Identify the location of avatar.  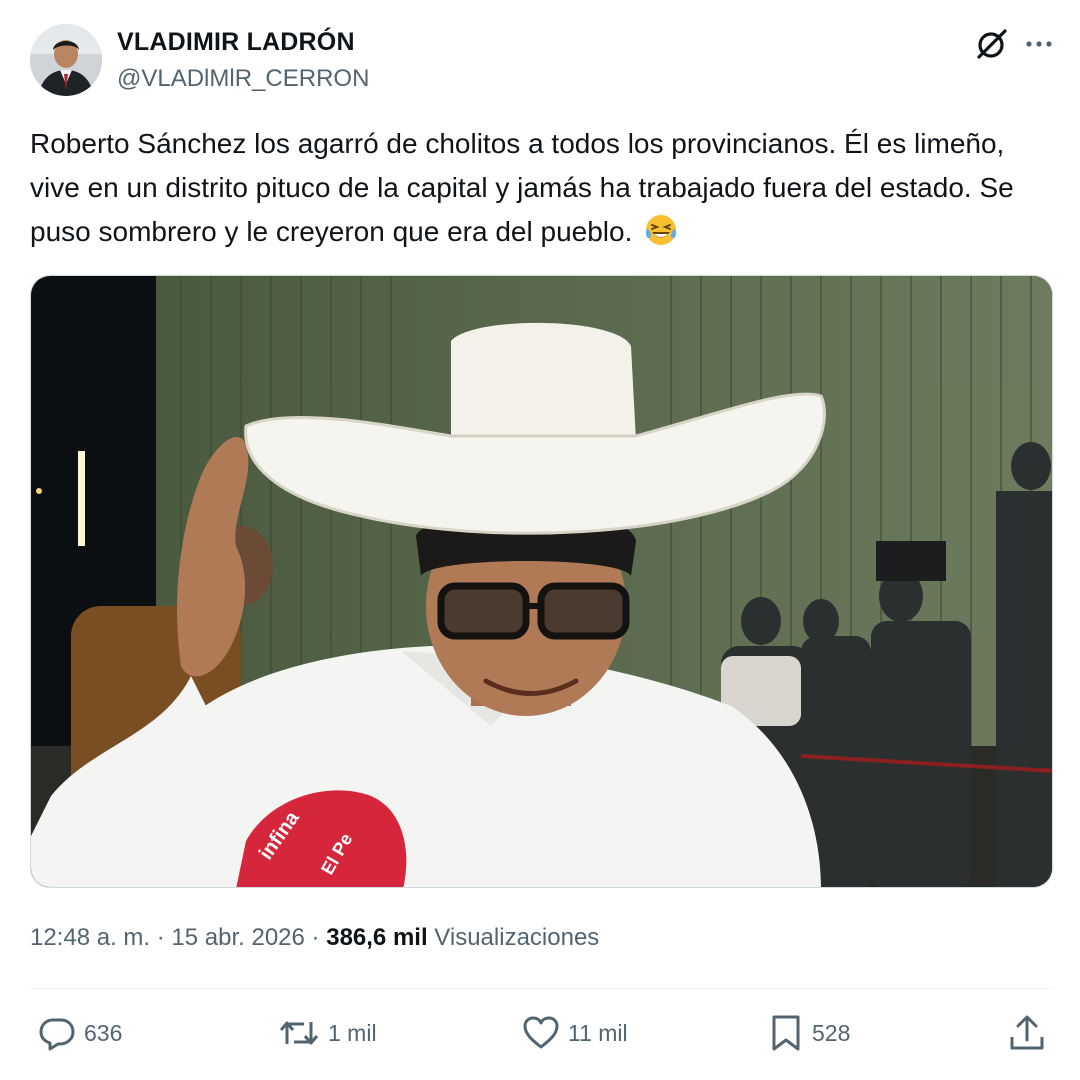
(66, 60).